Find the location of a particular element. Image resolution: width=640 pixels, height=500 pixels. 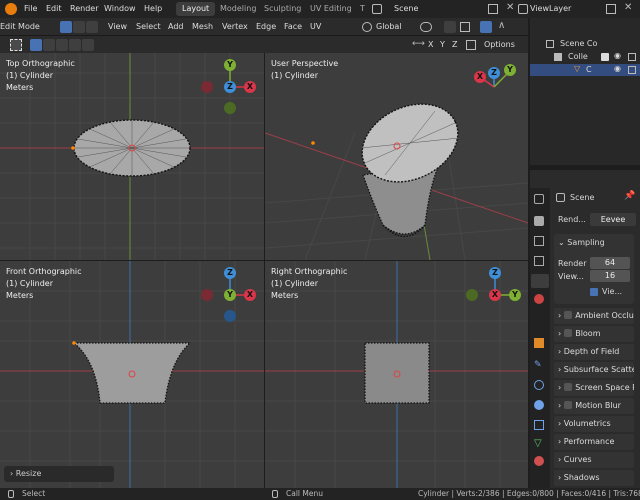

transform-orientation-icon is located at coordinates (367, 27).